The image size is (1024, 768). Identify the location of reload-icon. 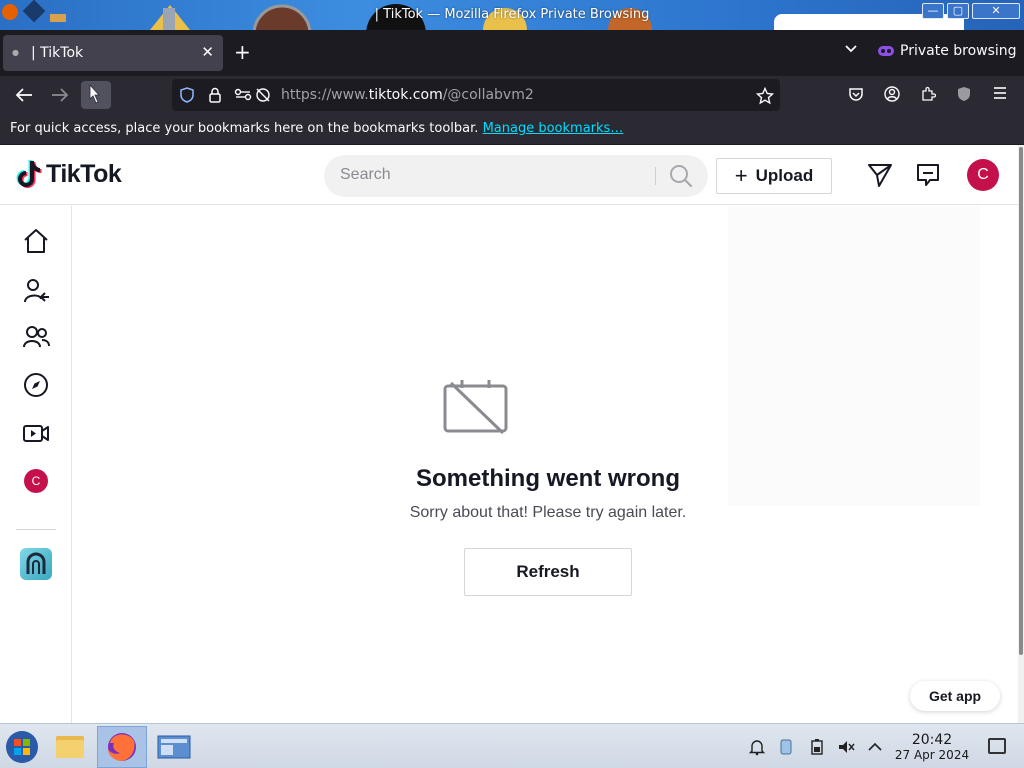
(94, 93).